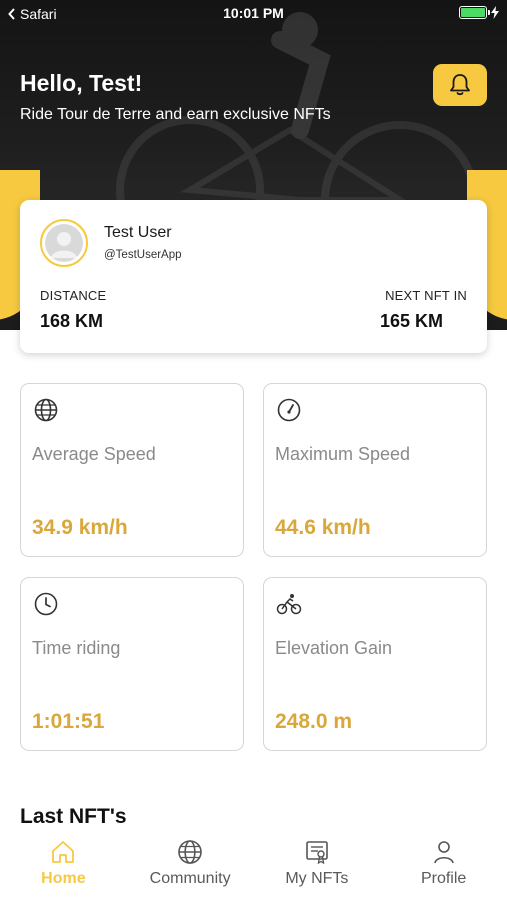 This screenshot has width=507, height=900. Describe the element at coordinates (495, 12) in the screenshot. I see `charging-bolt-icon` at that location.